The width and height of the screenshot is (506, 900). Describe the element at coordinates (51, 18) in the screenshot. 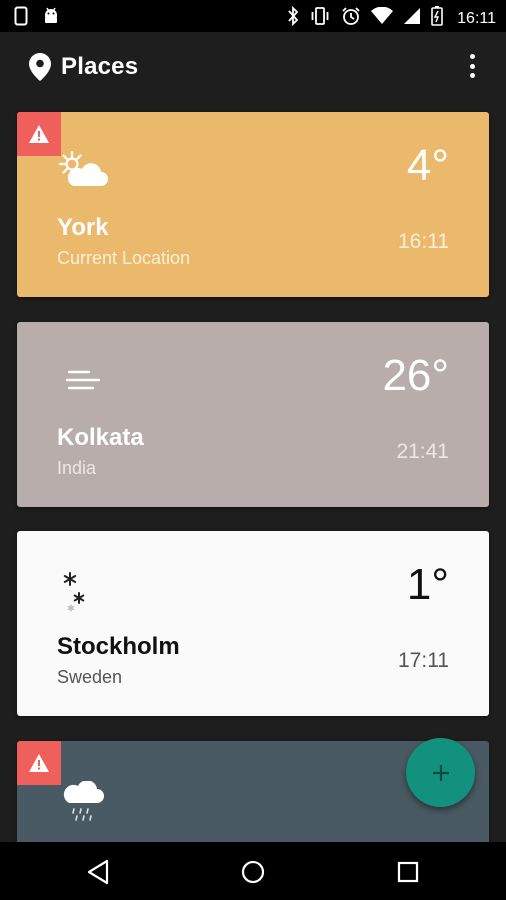

I see `android-icon` at that location.